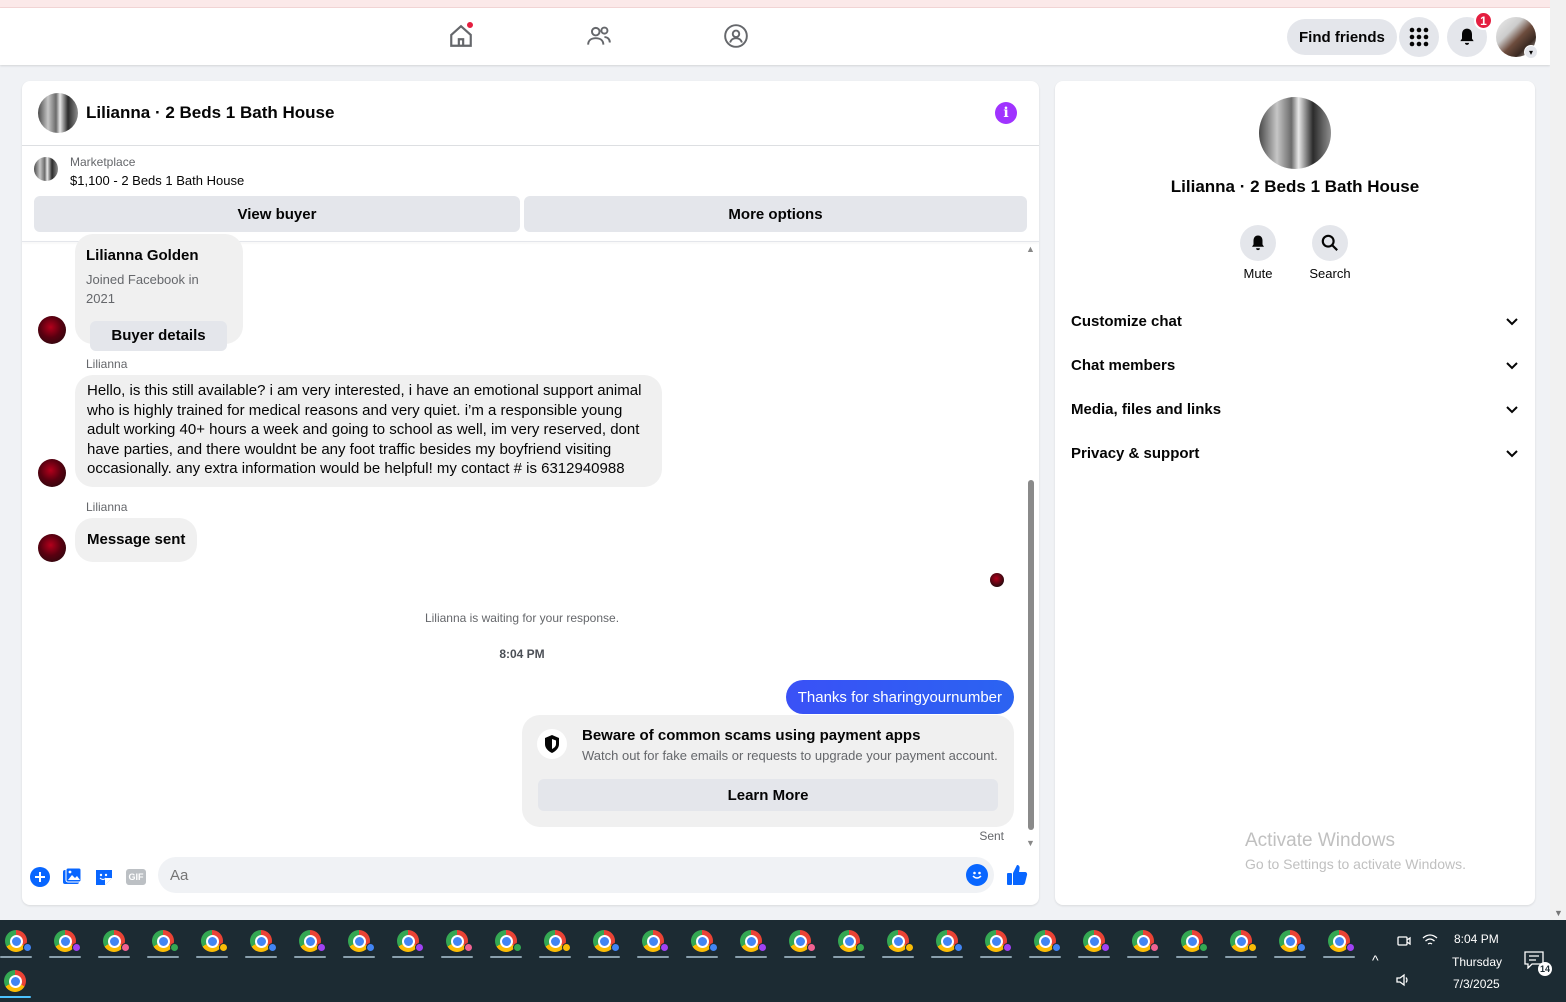 The width and height of the screenshot is (1566, 1002). I want to click on outgoing-message: Thanks for sharingyournumber, so click(899, 697).